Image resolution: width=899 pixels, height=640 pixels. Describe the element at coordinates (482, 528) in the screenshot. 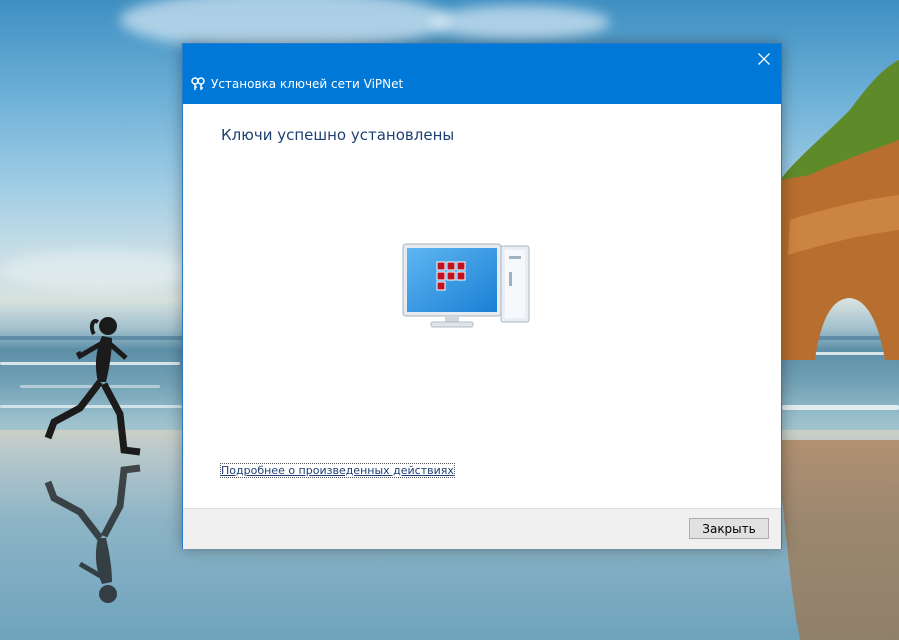

I see `dialog-footer: Закрыть` at that location.